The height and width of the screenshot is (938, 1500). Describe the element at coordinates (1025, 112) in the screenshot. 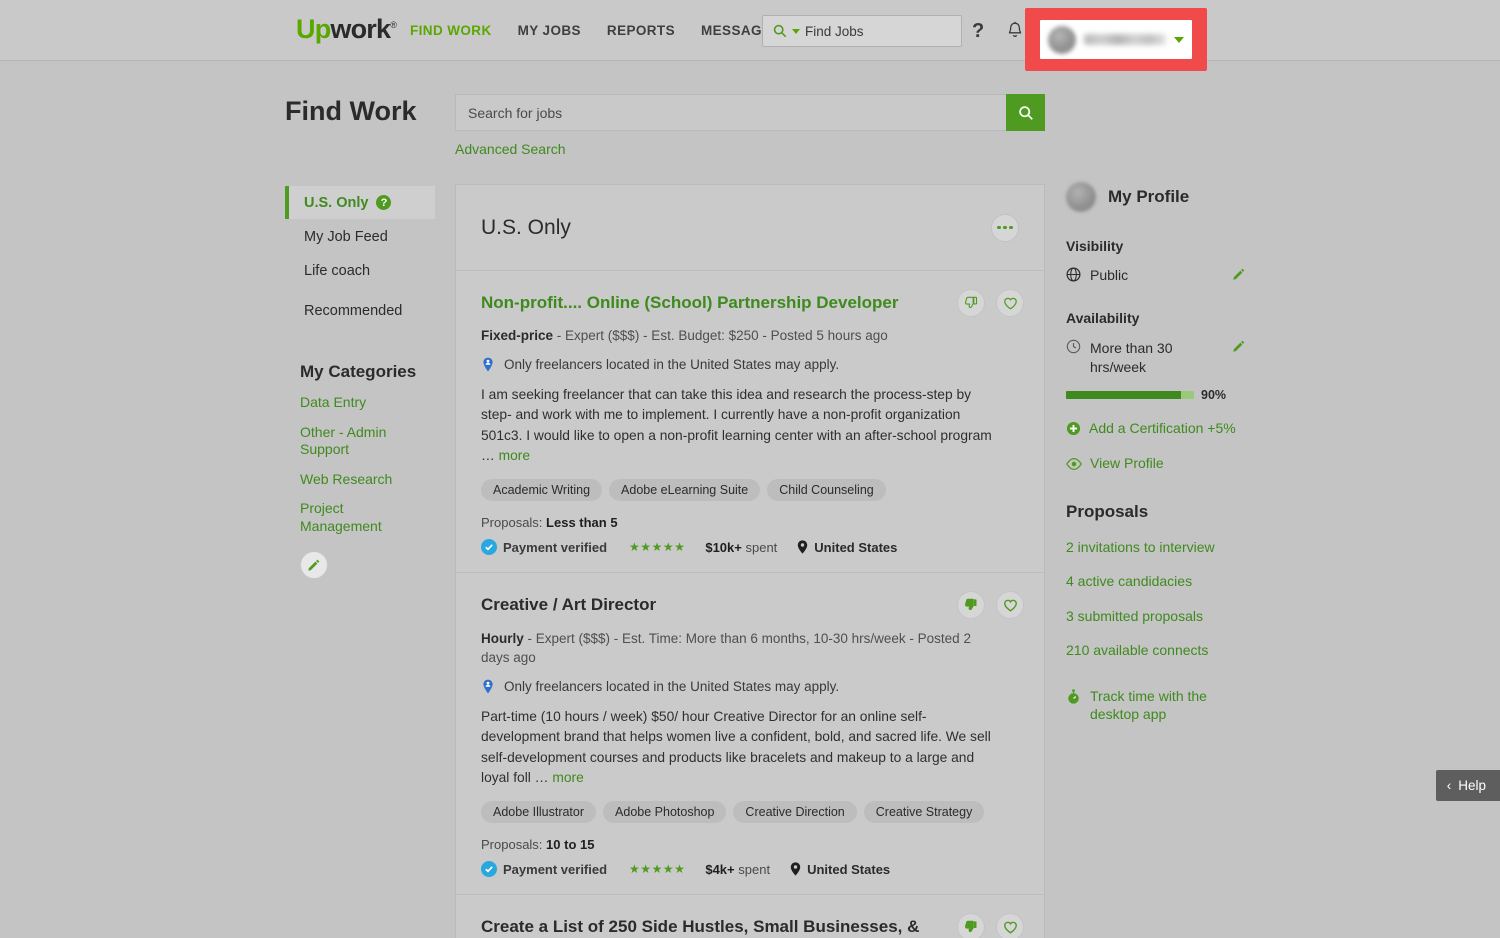

I see `search-submit-button` at that location.